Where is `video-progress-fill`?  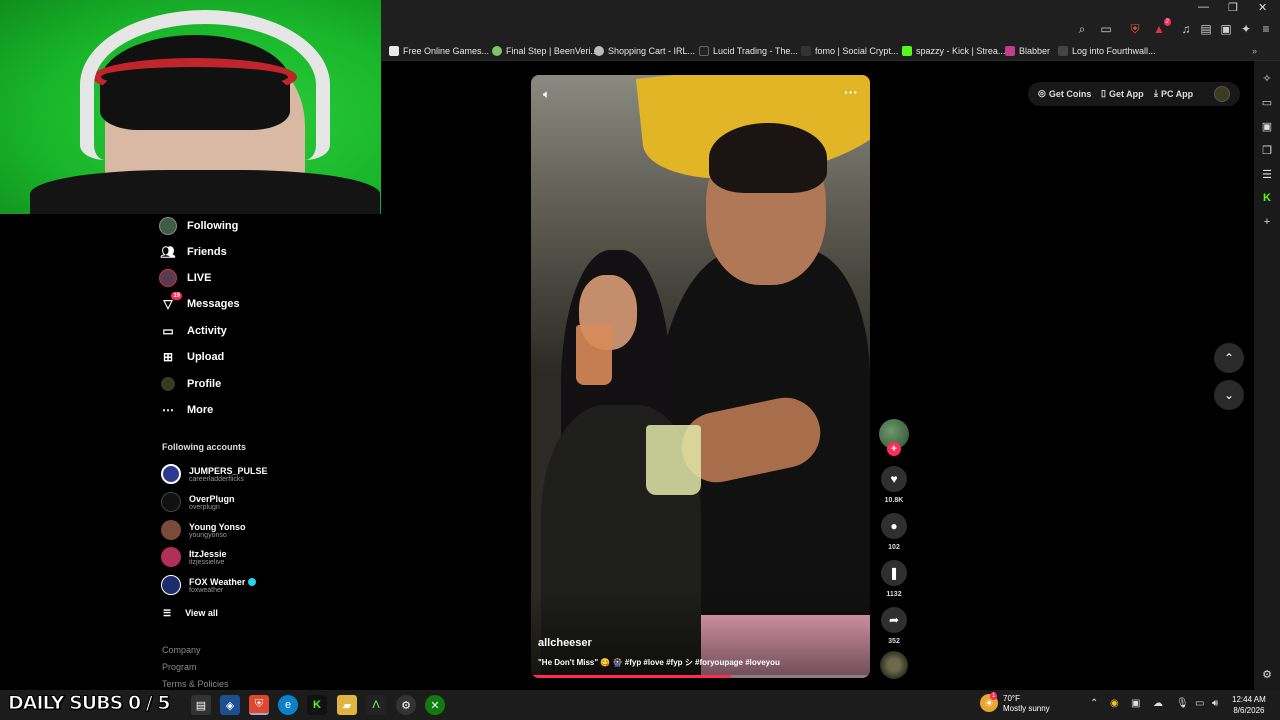 video-progress-fill is located at coordinates (631, 676).